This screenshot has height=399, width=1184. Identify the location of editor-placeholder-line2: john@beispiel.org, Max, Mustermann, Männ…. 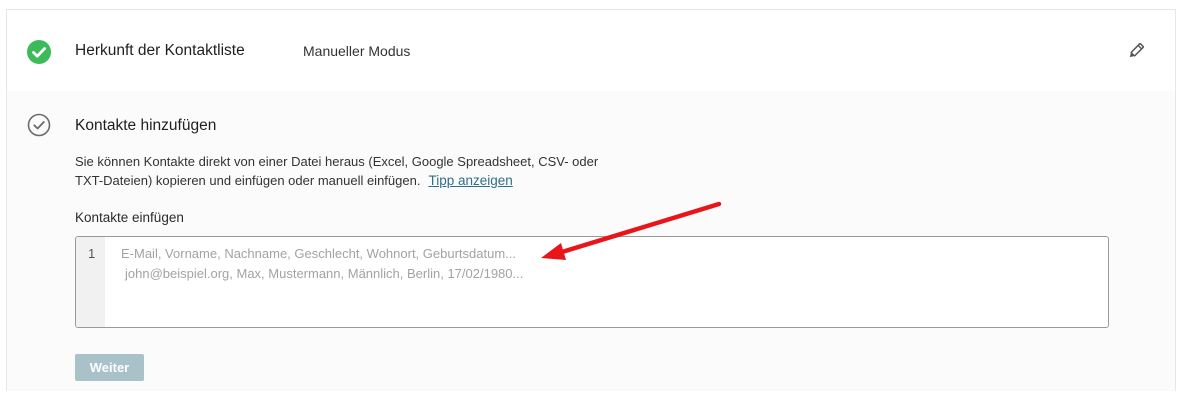
(324, 273).